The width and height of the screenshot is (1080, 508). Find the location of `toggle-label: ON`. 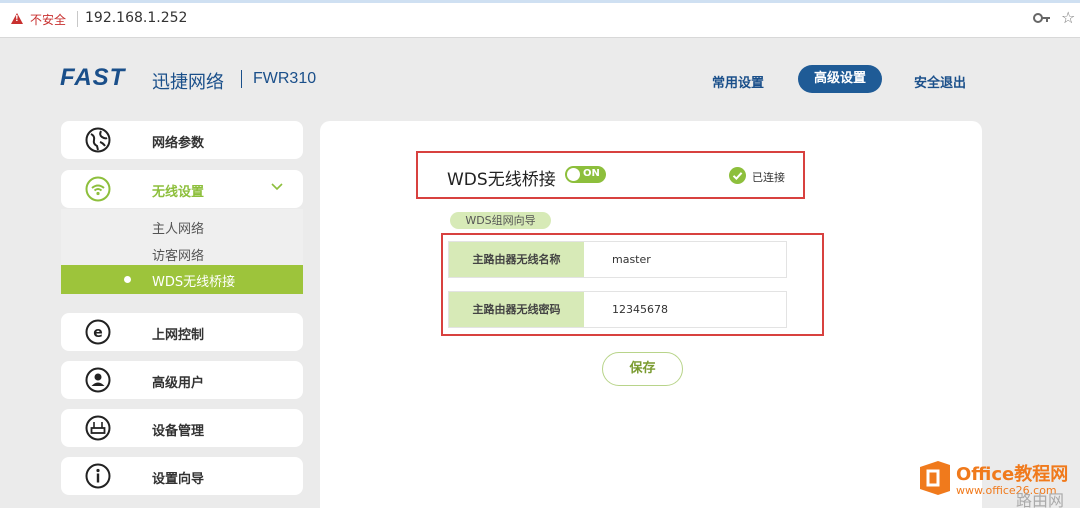

toggle-label: ON is located at coordinates (591, 173).